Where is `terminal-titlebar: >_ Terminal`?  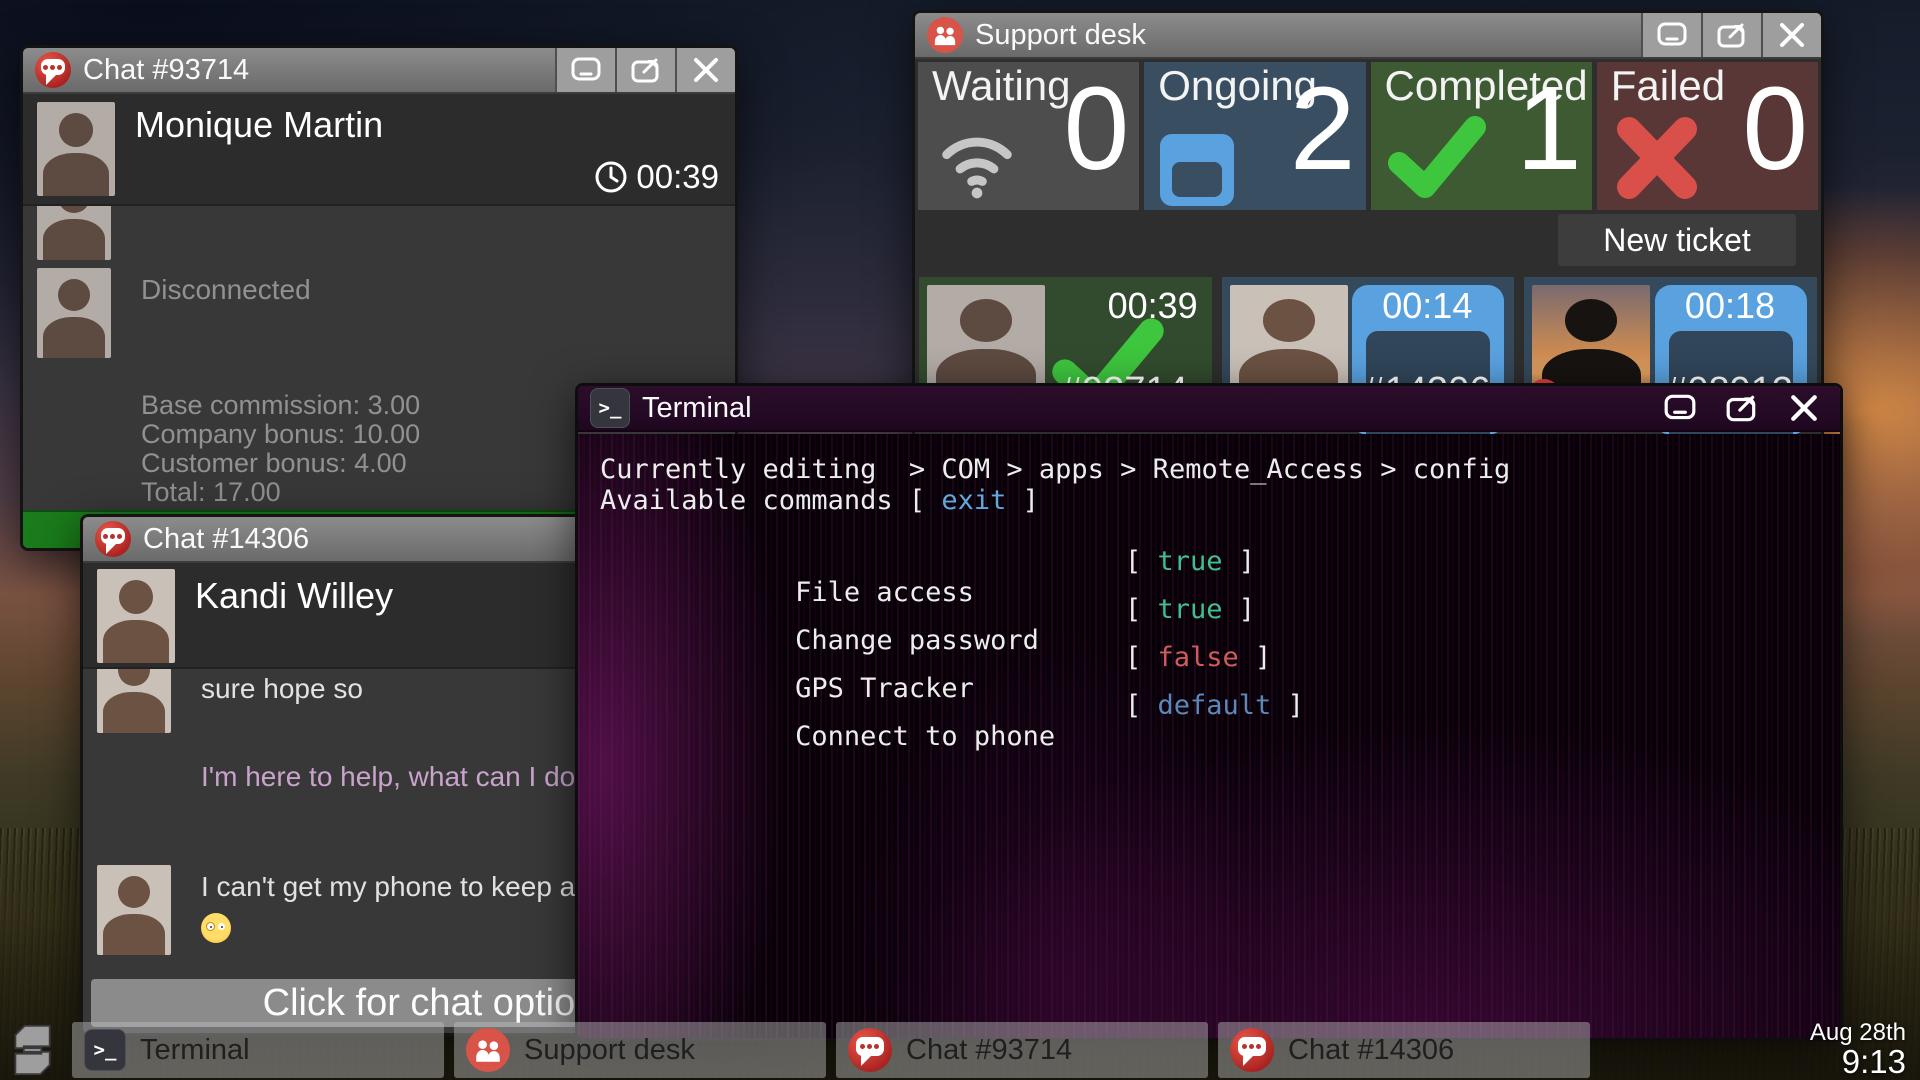
terminal-titlebar: >_ Terminal is located at coordinates (1209, 409).